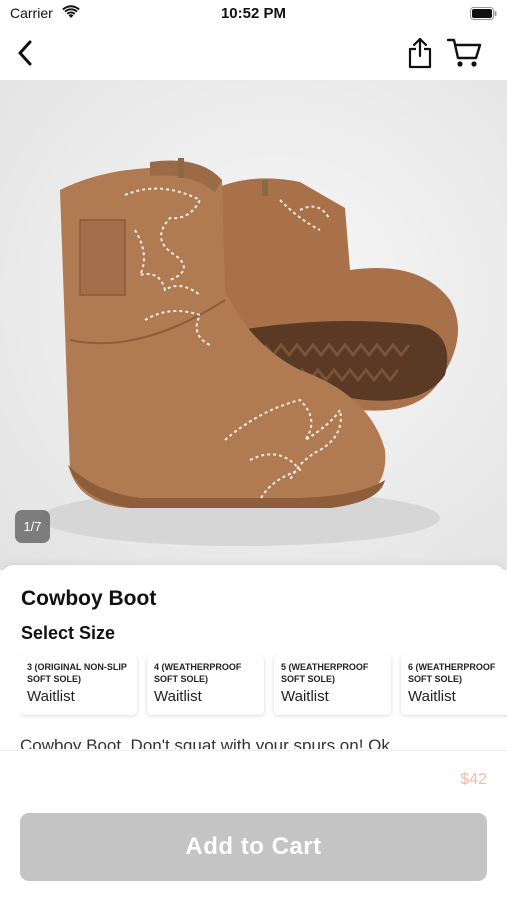 The height and width of the screenshot is (900, 507). I want to click on share-icon, so click(420, 53).